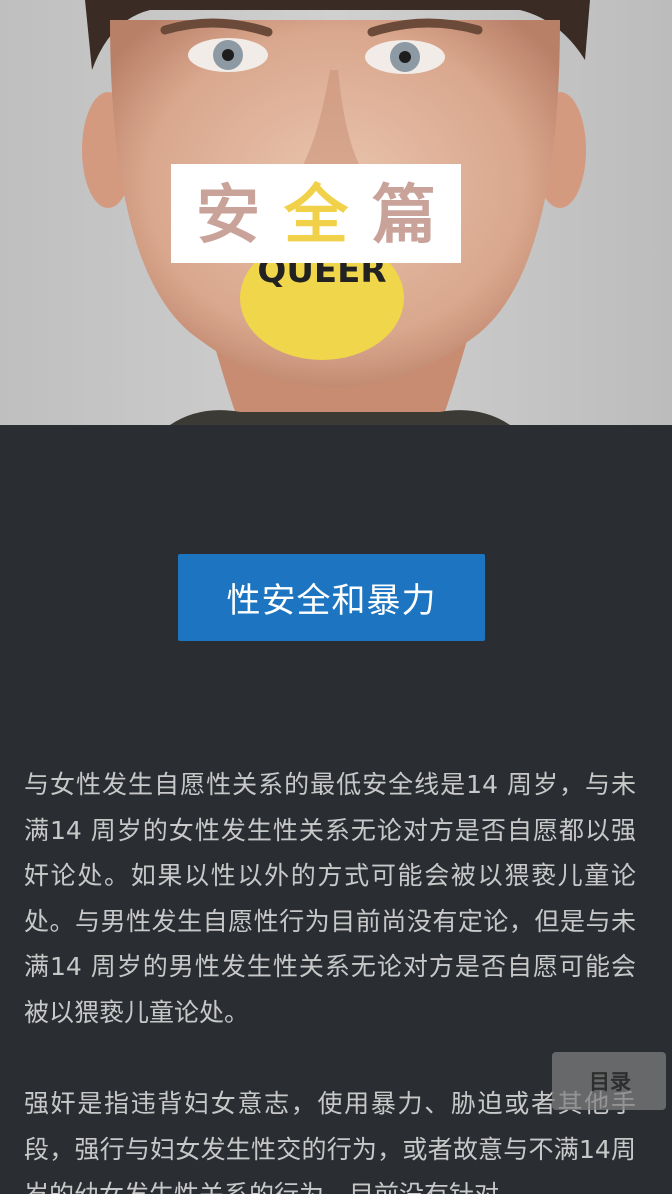  I want to click on title-card: 安 全 篇, so click(316, 213).